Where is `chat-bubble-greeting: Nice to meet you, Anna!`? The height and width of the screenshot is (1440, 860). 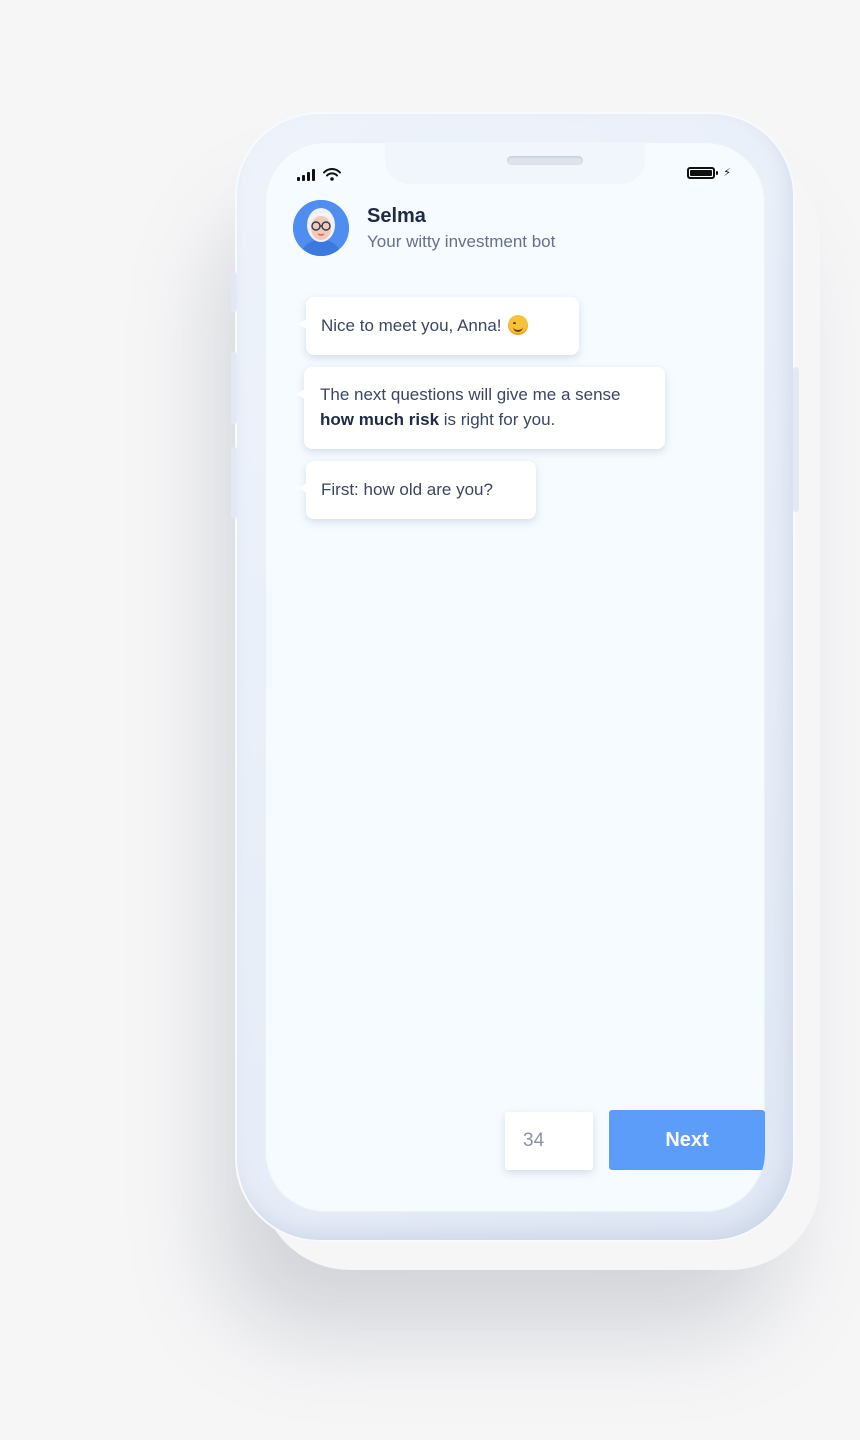
chat-bubble-greeting: Nice to meet you, Anna! is located at coordinates (438, 326).